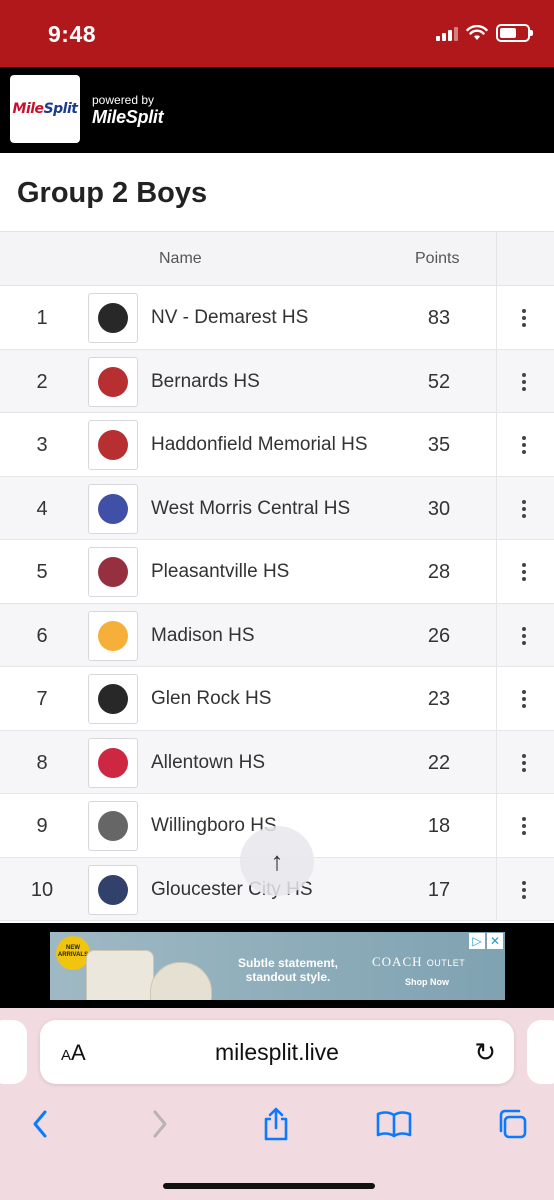 Image resolution: width=554 pixels, height=1200 pixels. I want to click on powered-by-label: powered by, so click(123, 100).